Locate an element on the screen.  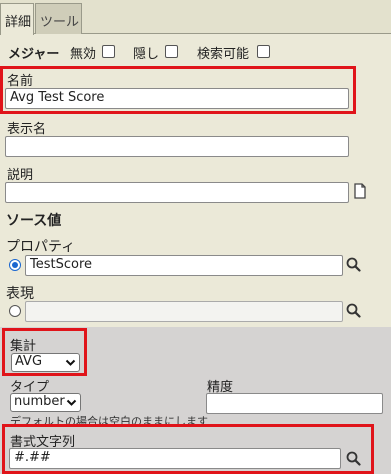
tab-details: 詳細 is located at coordinates (17, 19).